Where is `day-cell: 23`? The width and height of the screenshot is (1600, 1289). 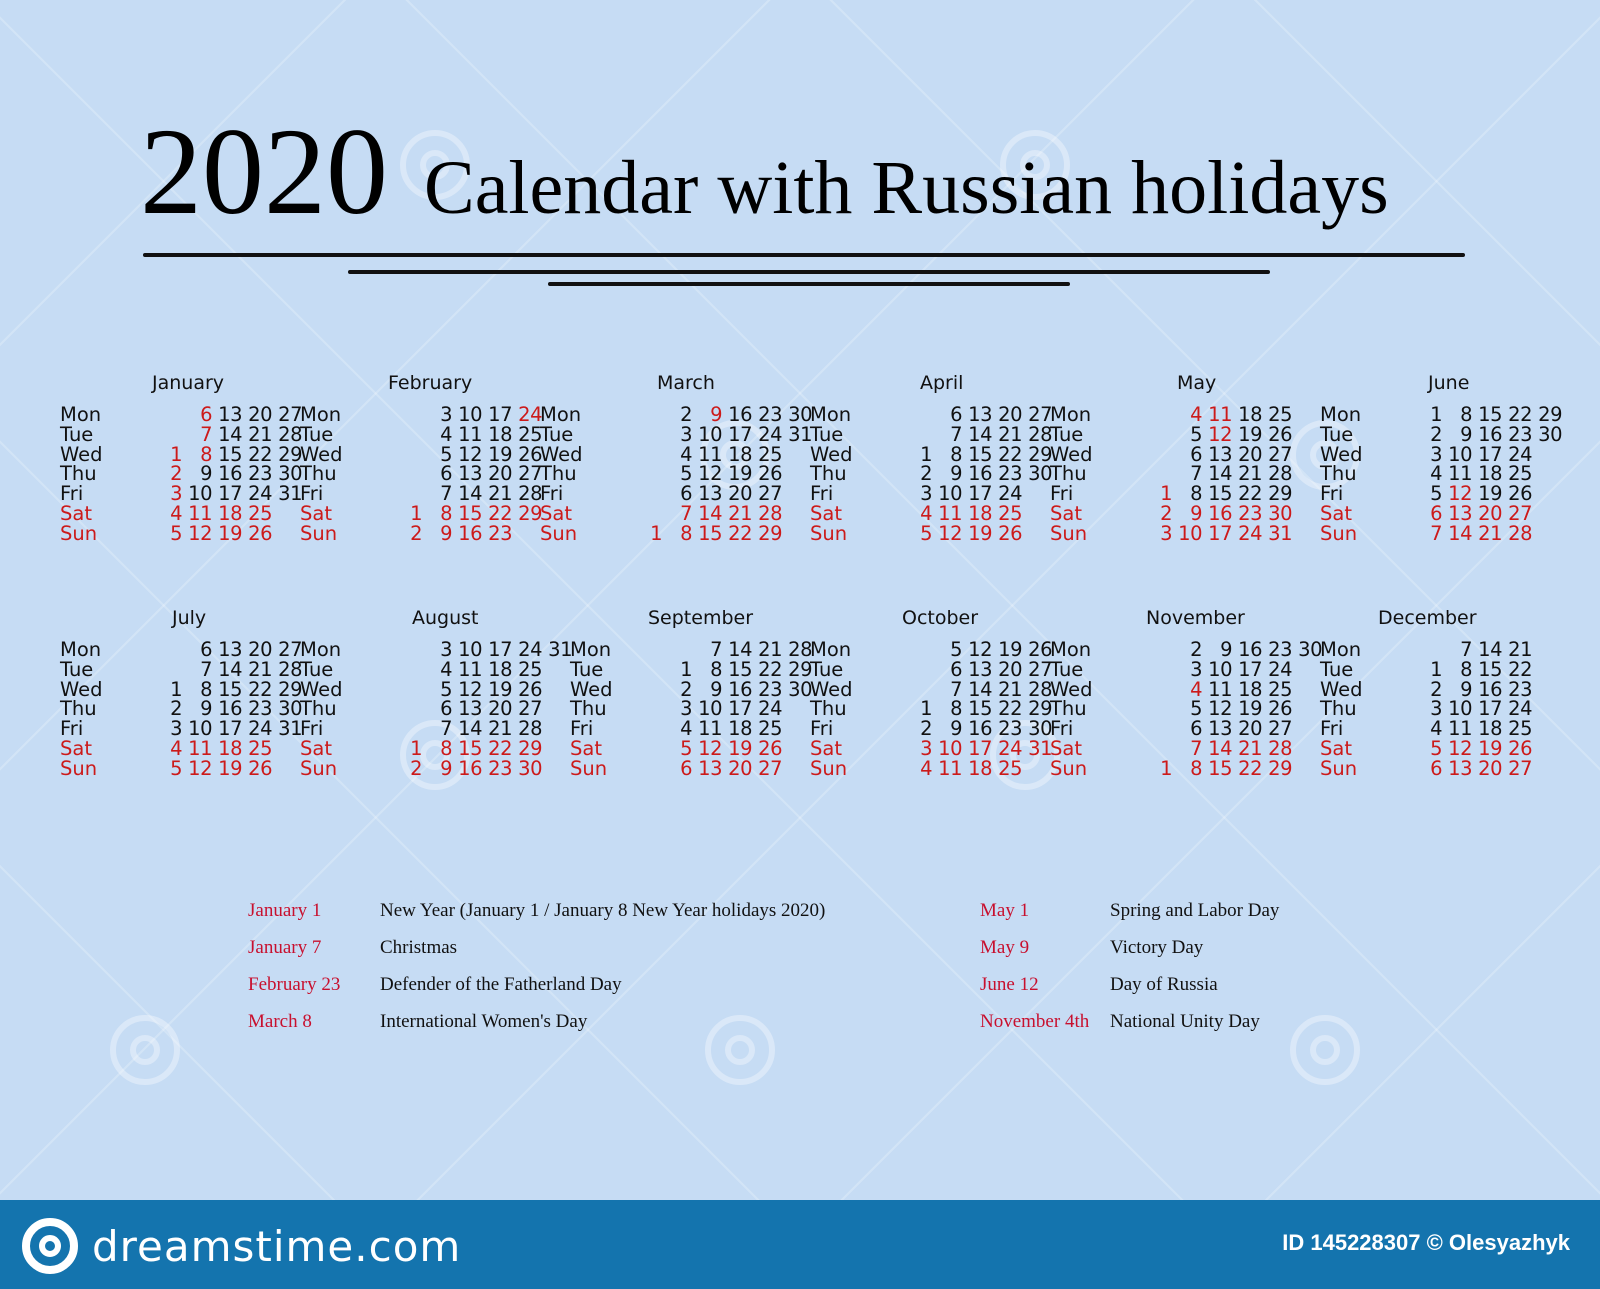
day-cell: 23 is located at coordinates (1007, 729).